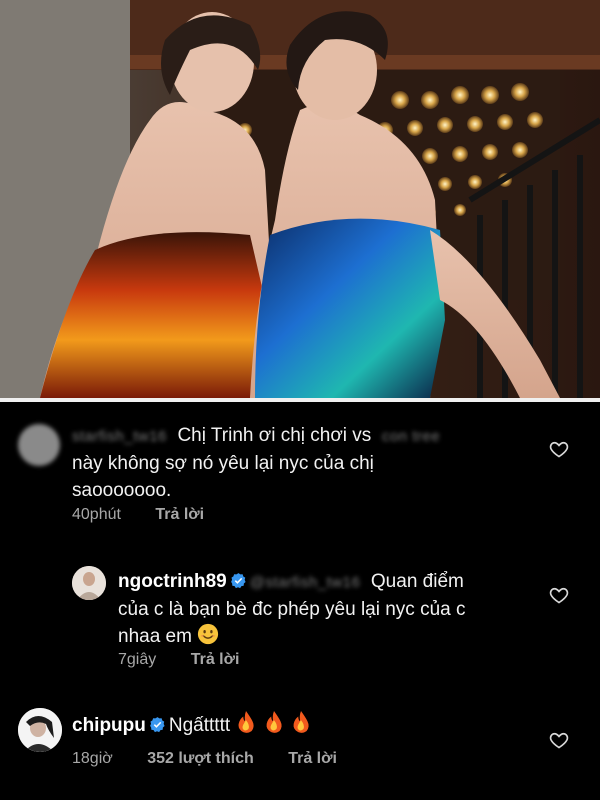  I want to click on comment-text: chipupu Ngấttttt, so click(292, 724).